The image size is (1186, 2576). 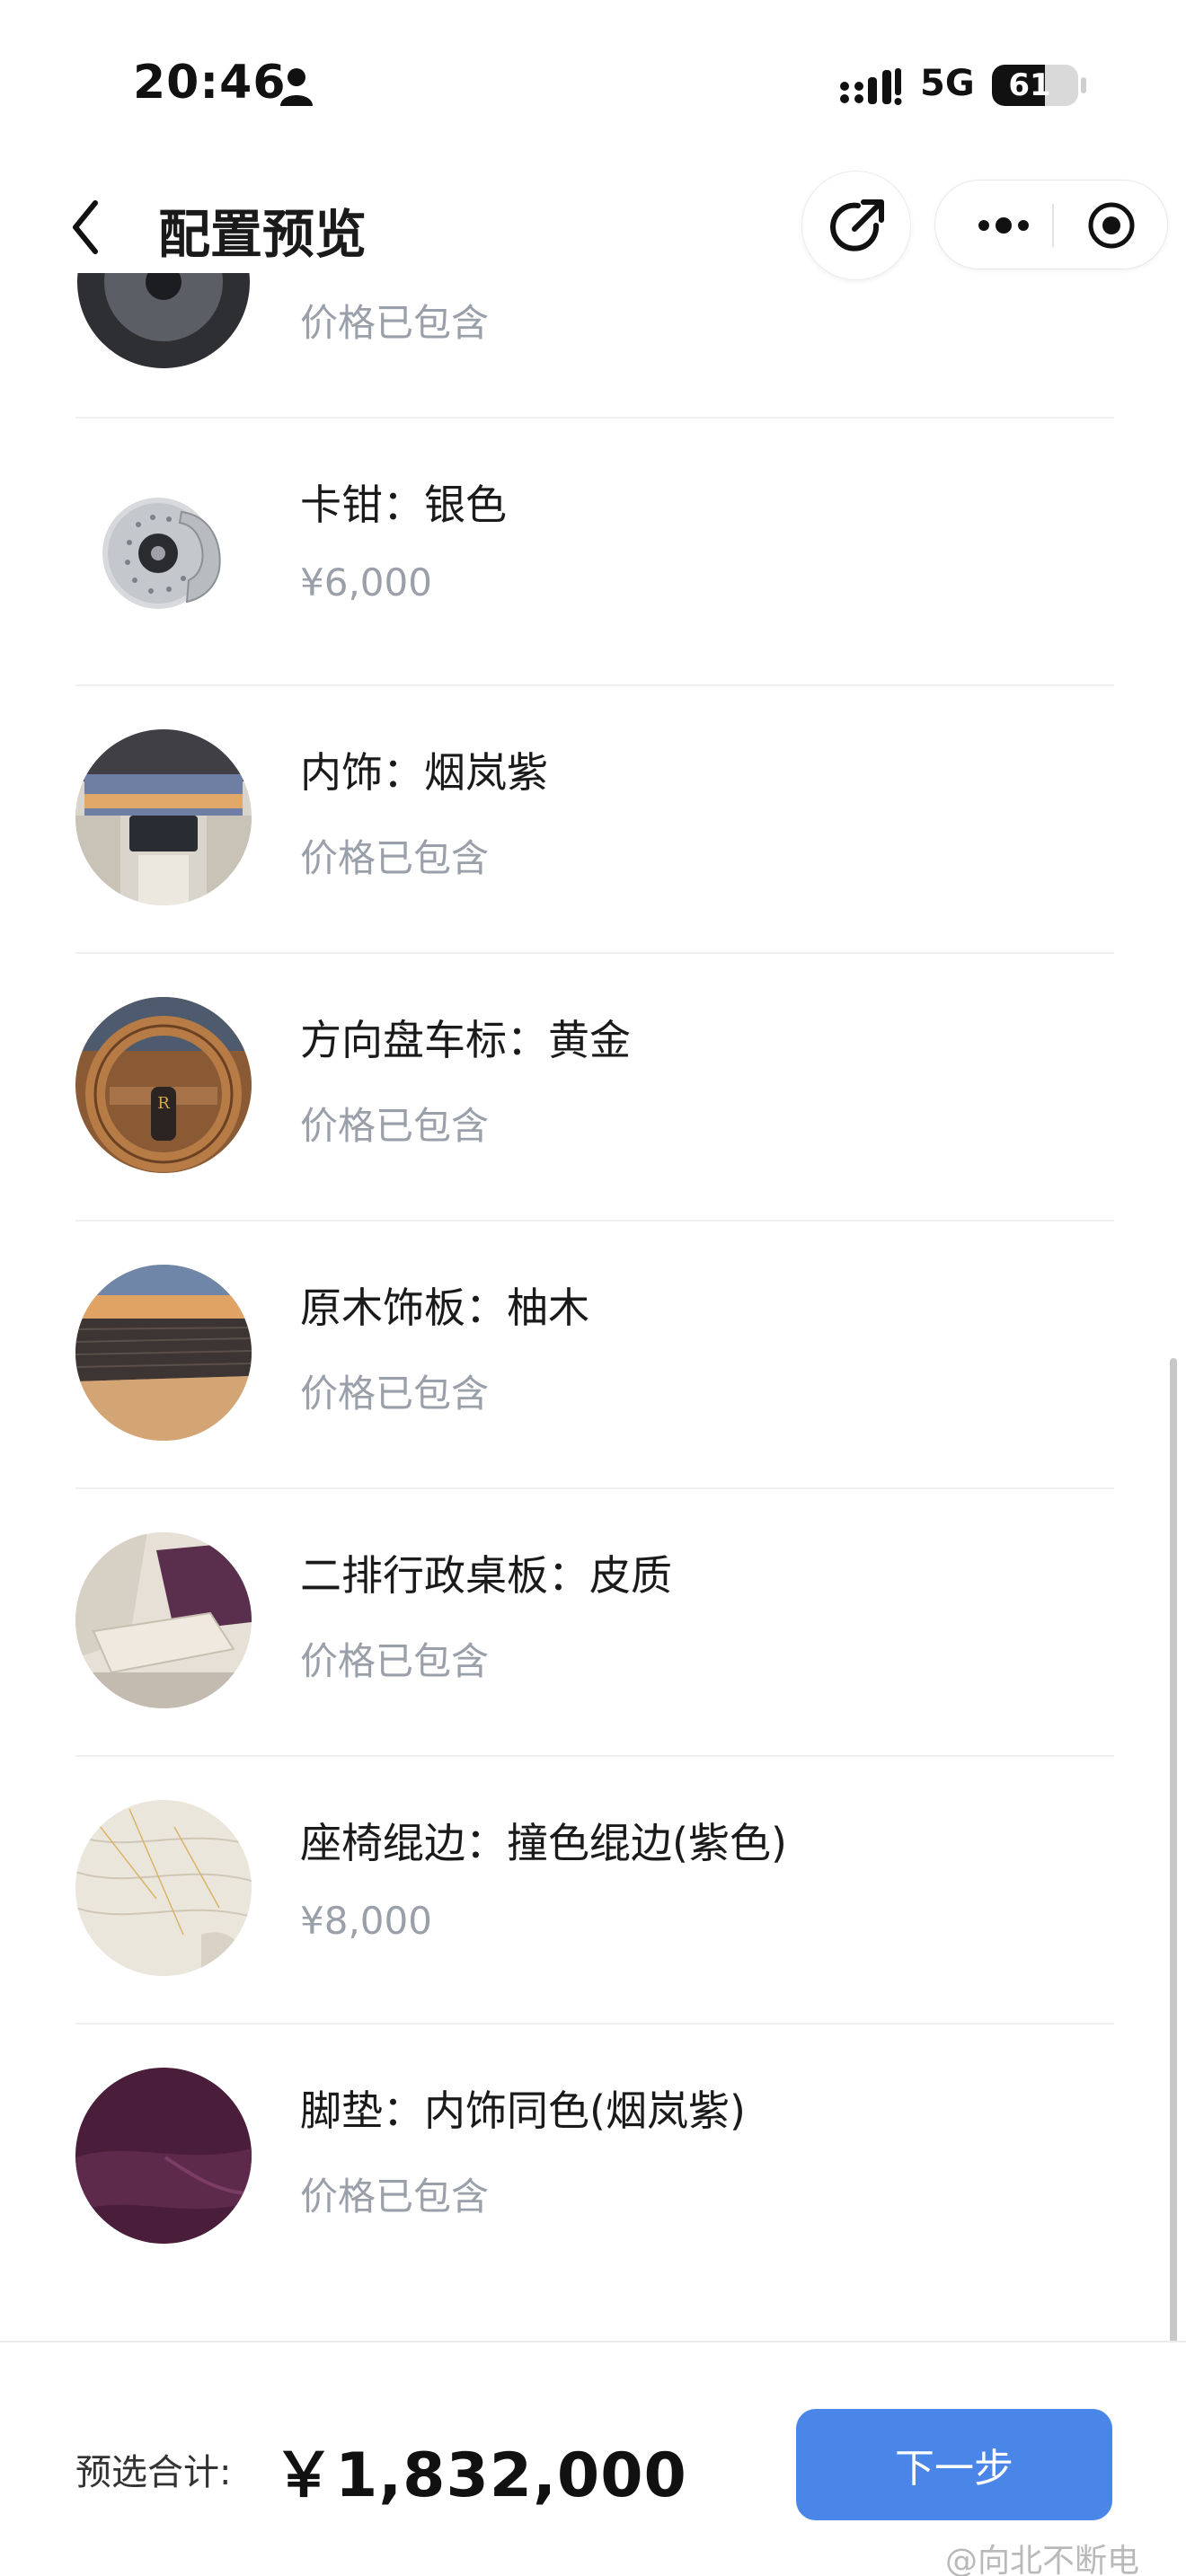 I want to click on list-item: 脚垫：内饰同色(烟岚紫) 价格已包含, so click(x=594, y=2146).